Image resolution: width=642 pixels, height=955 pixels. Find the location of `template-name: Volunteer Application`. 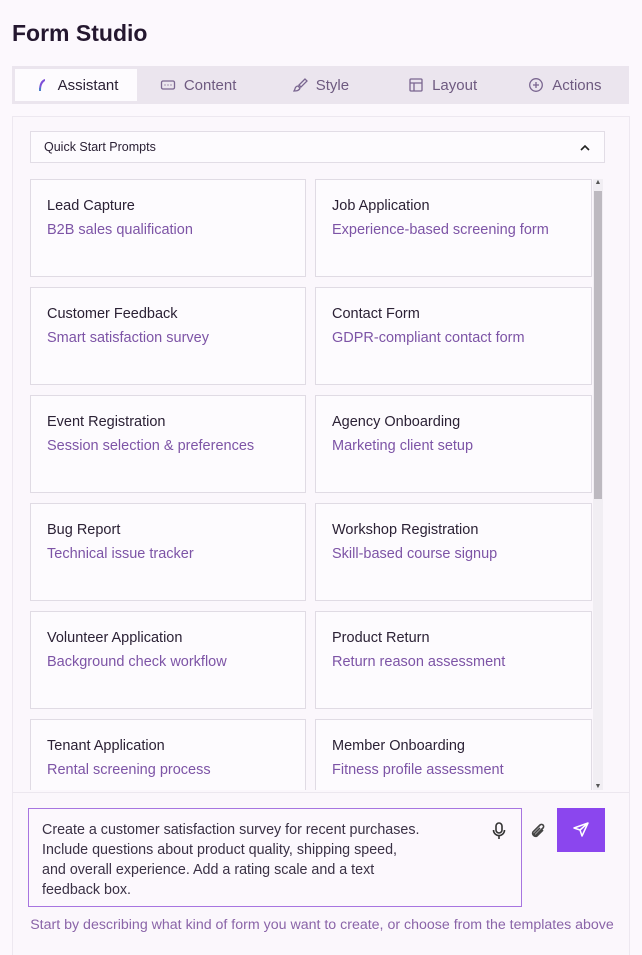

template-name: Volunteer Application is located at coordinates (115, 638).